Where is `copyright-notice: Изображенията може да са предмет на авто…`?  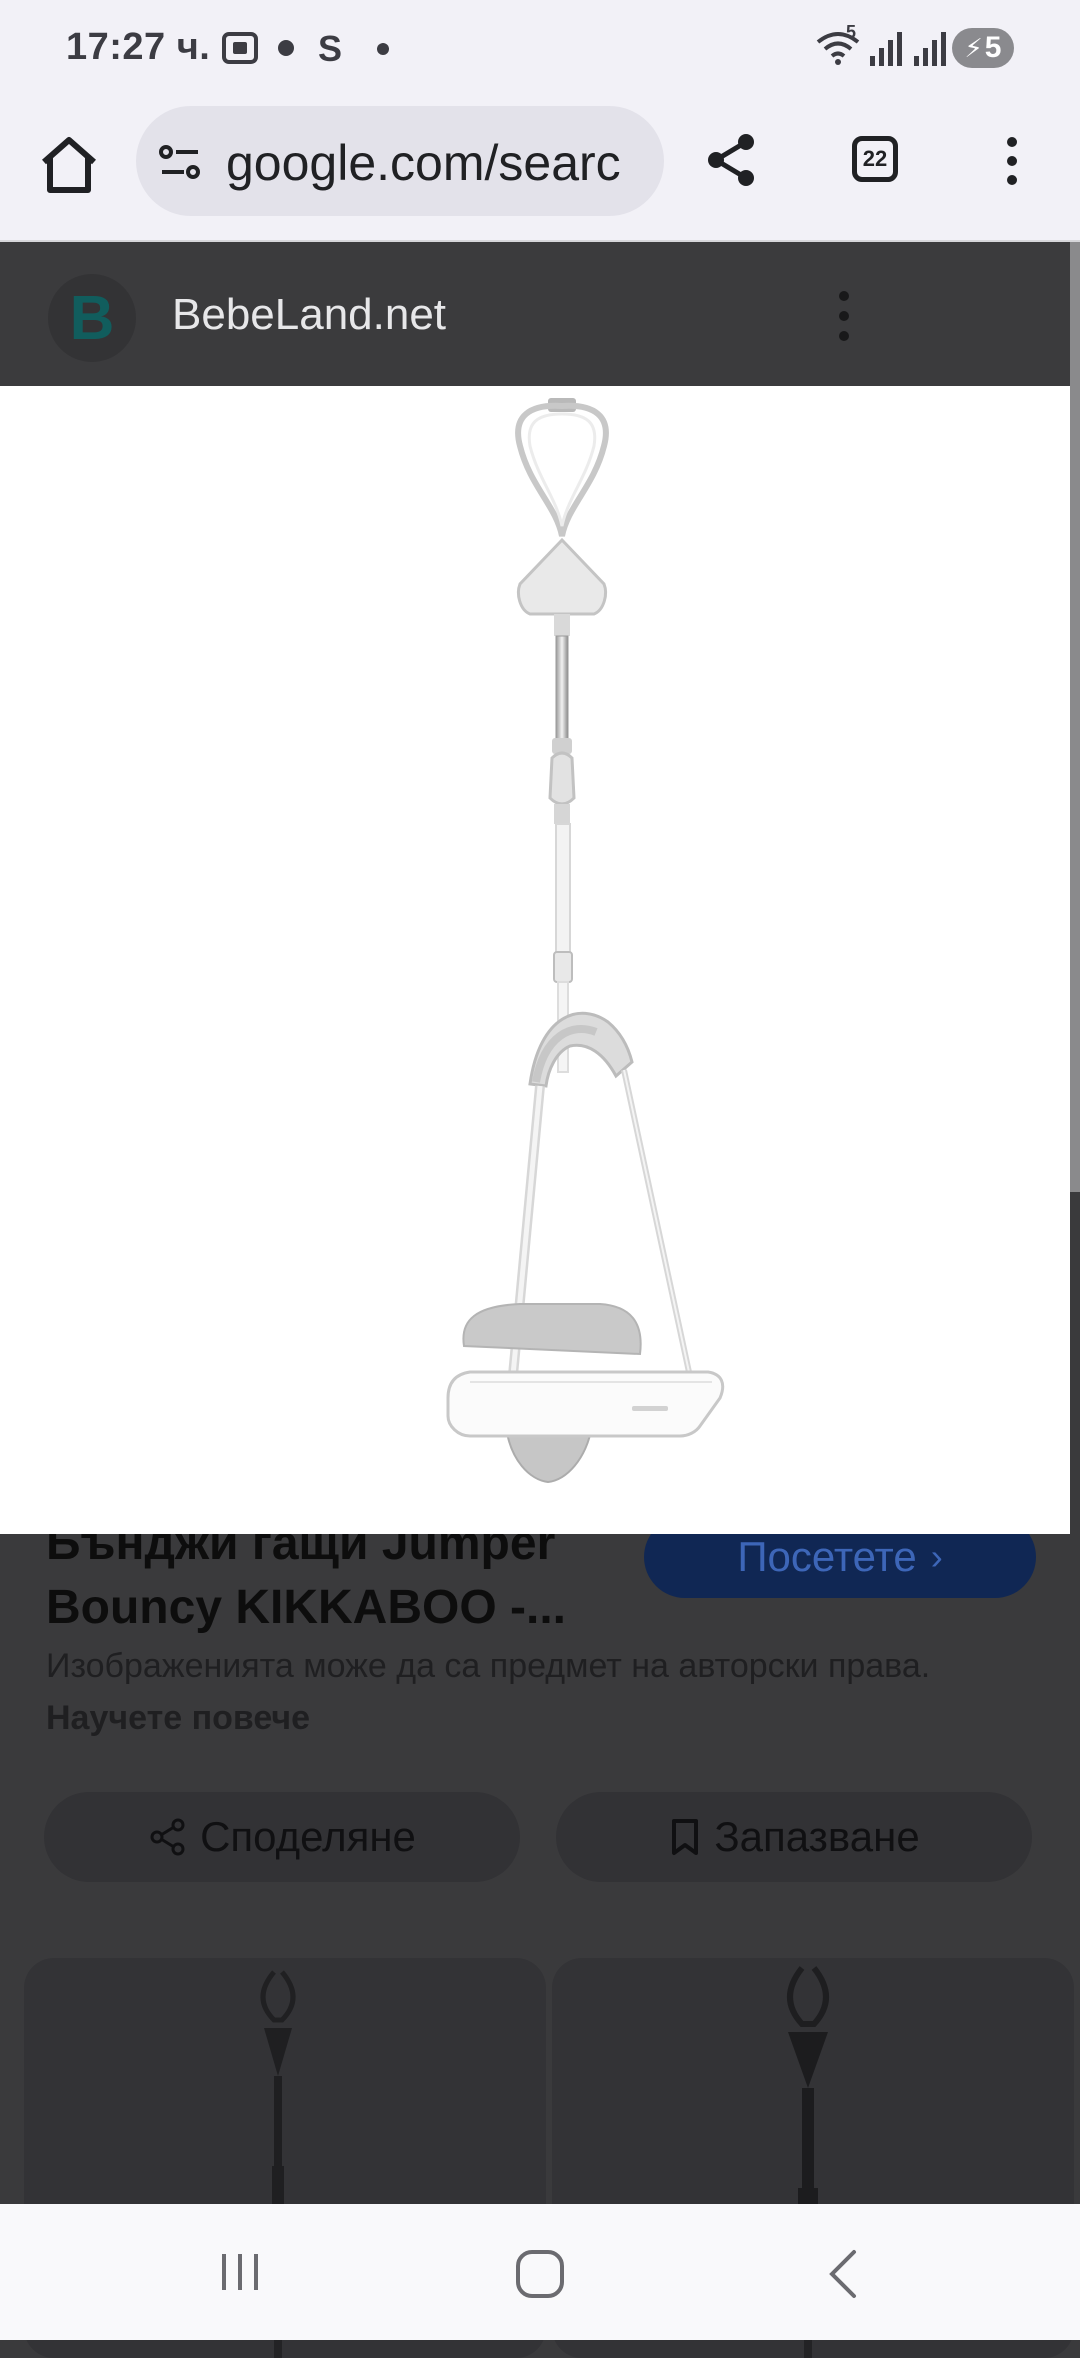 copyright-notice: Изображенията може да са предмет на авто… is located at coordinates (546, 1692).